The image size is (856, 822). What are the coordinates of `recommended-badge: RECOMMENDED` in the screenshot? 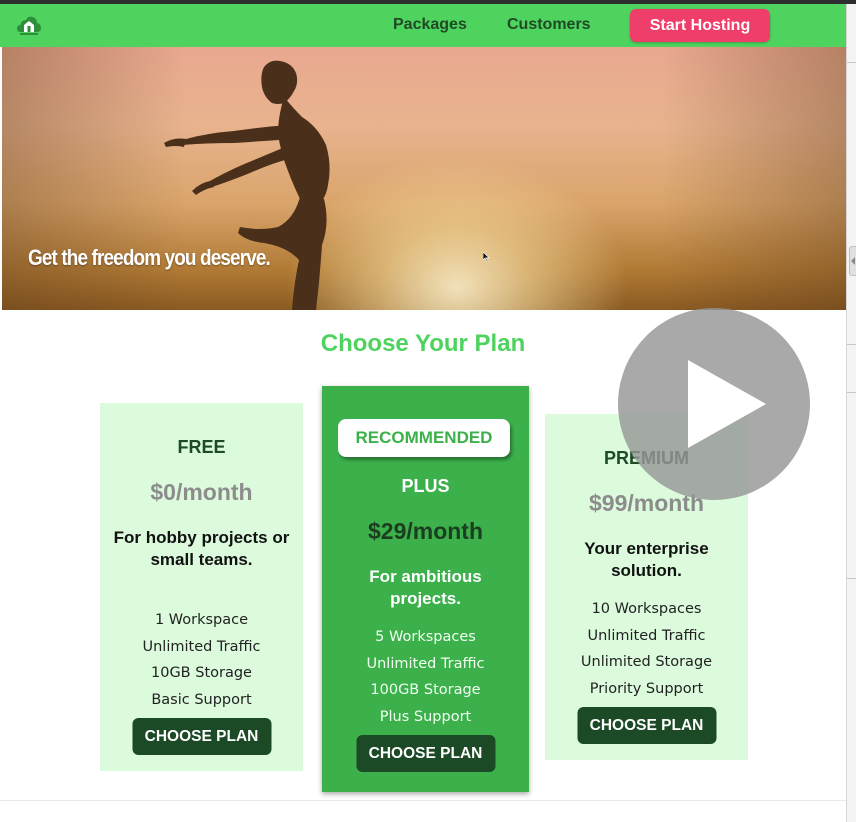 It's located at (424, 438).